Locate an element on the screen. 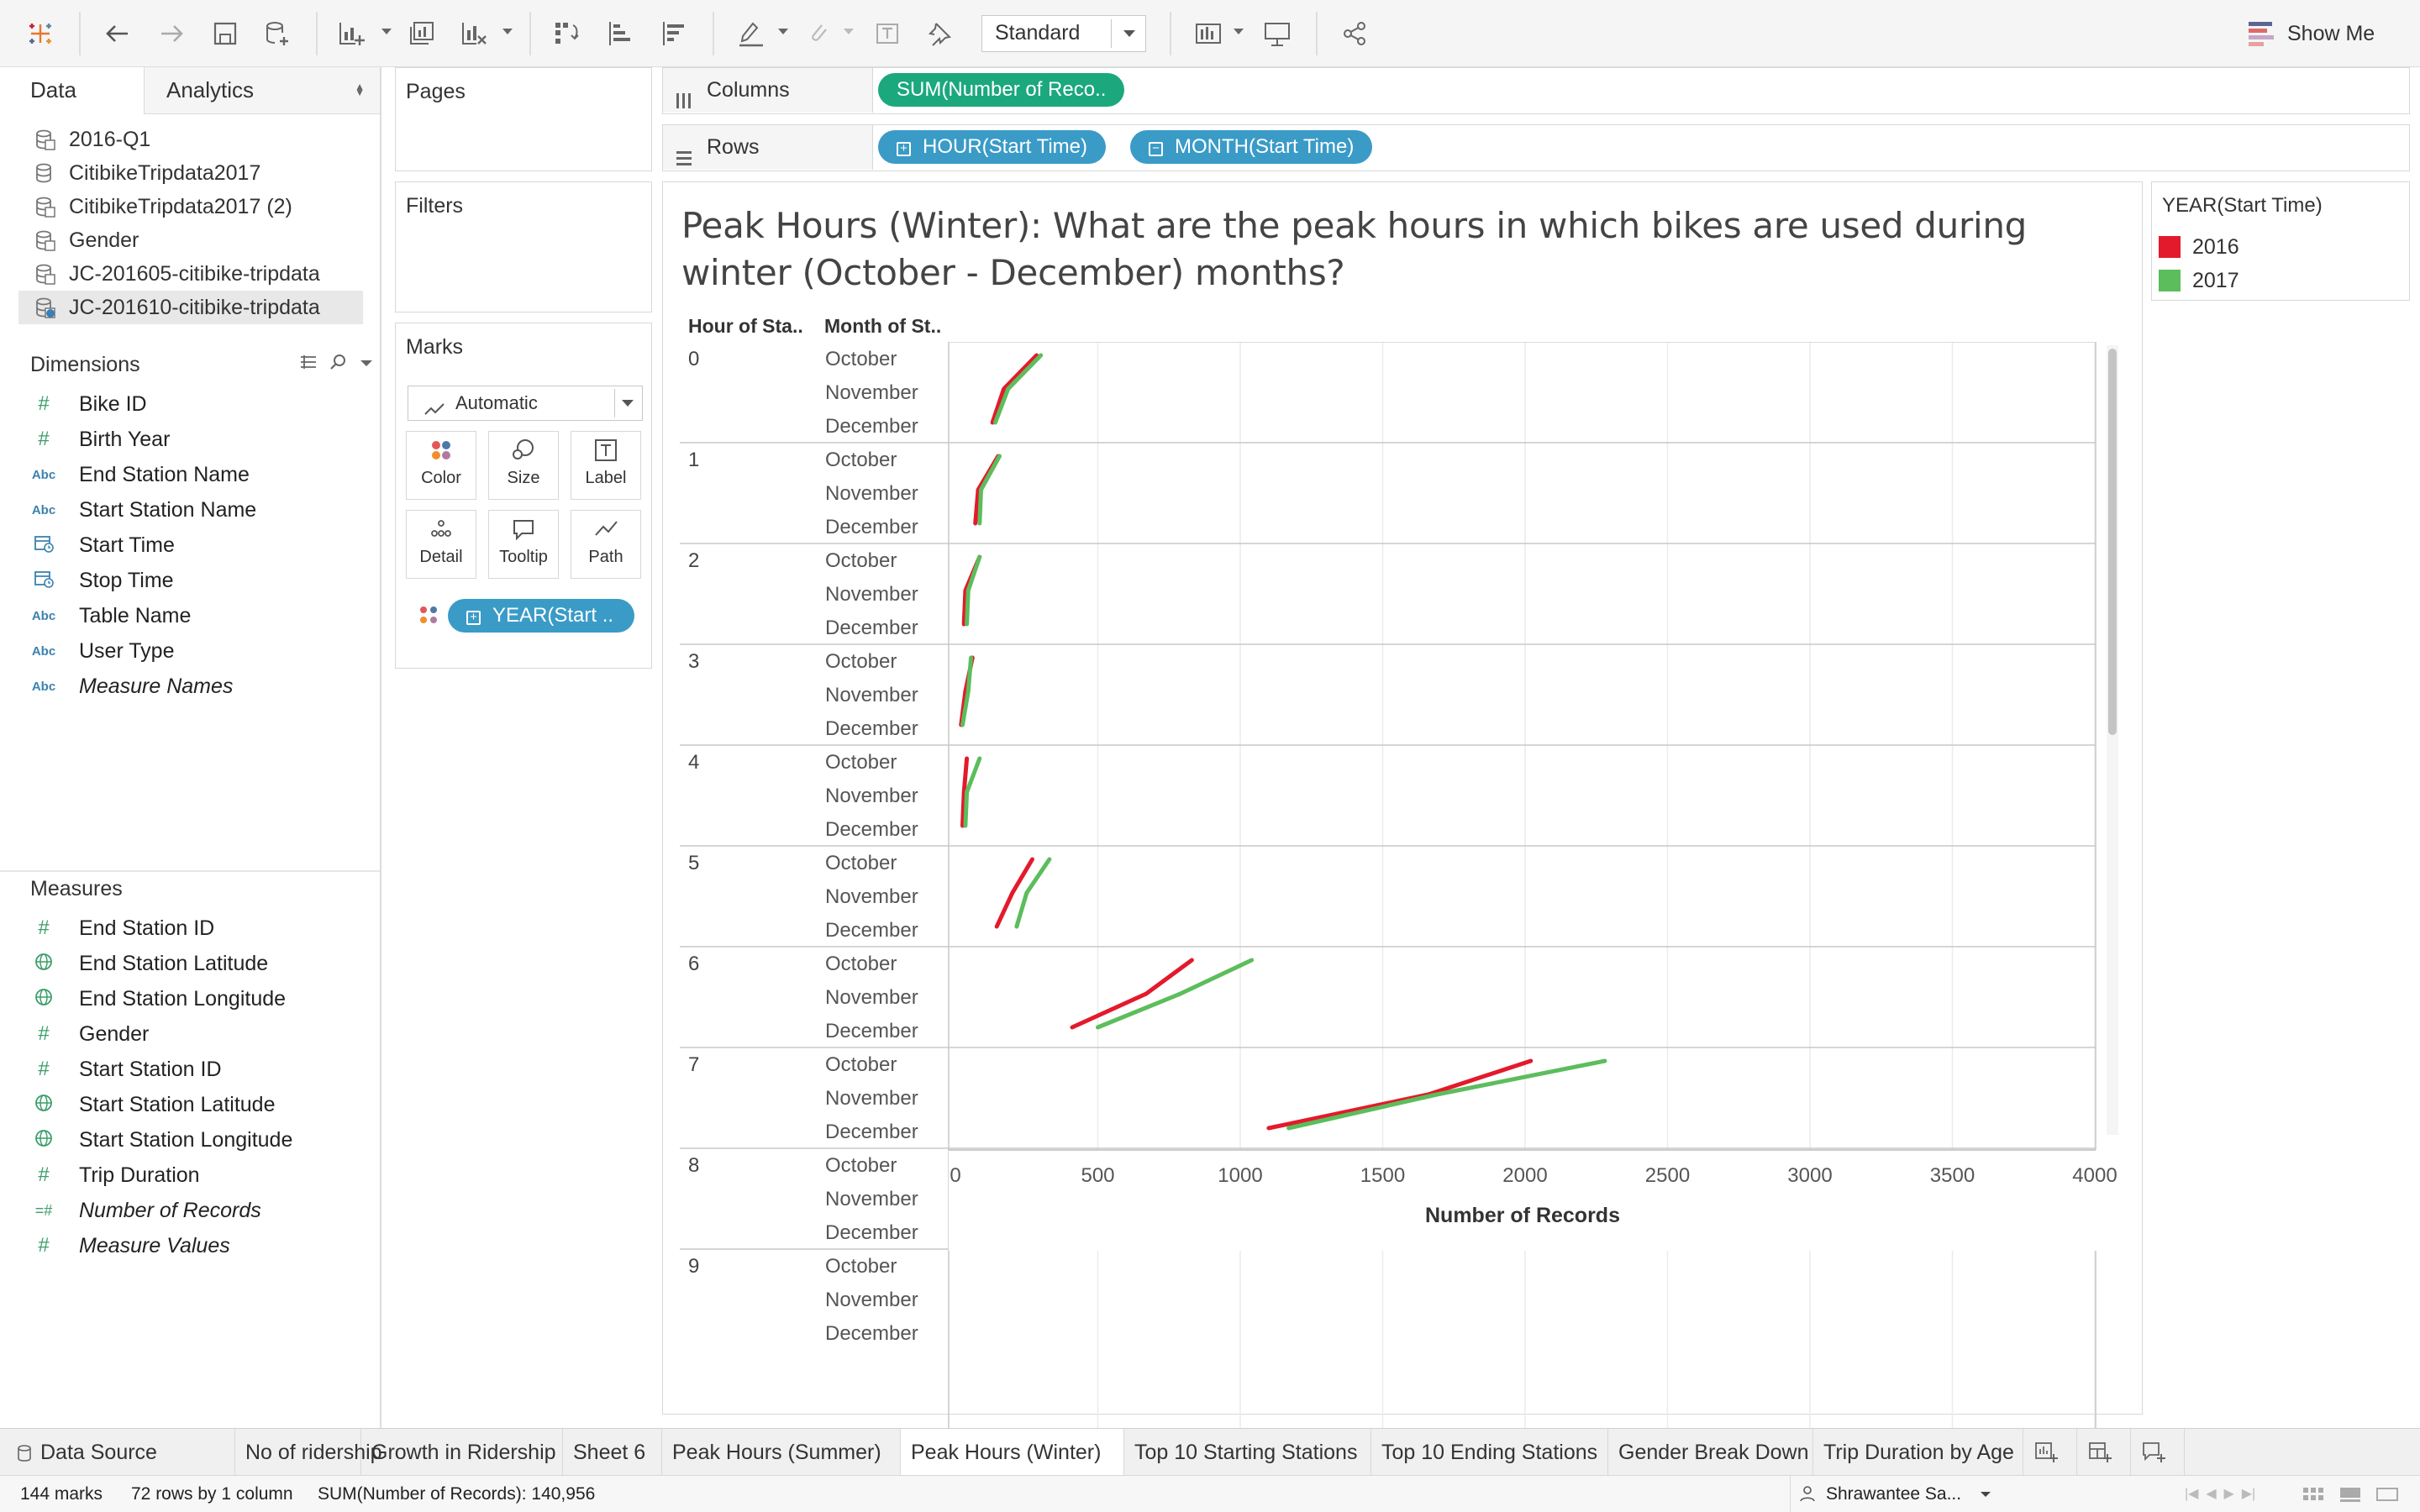  show-me-label: Show Me is located at coordinates (2331, 33).